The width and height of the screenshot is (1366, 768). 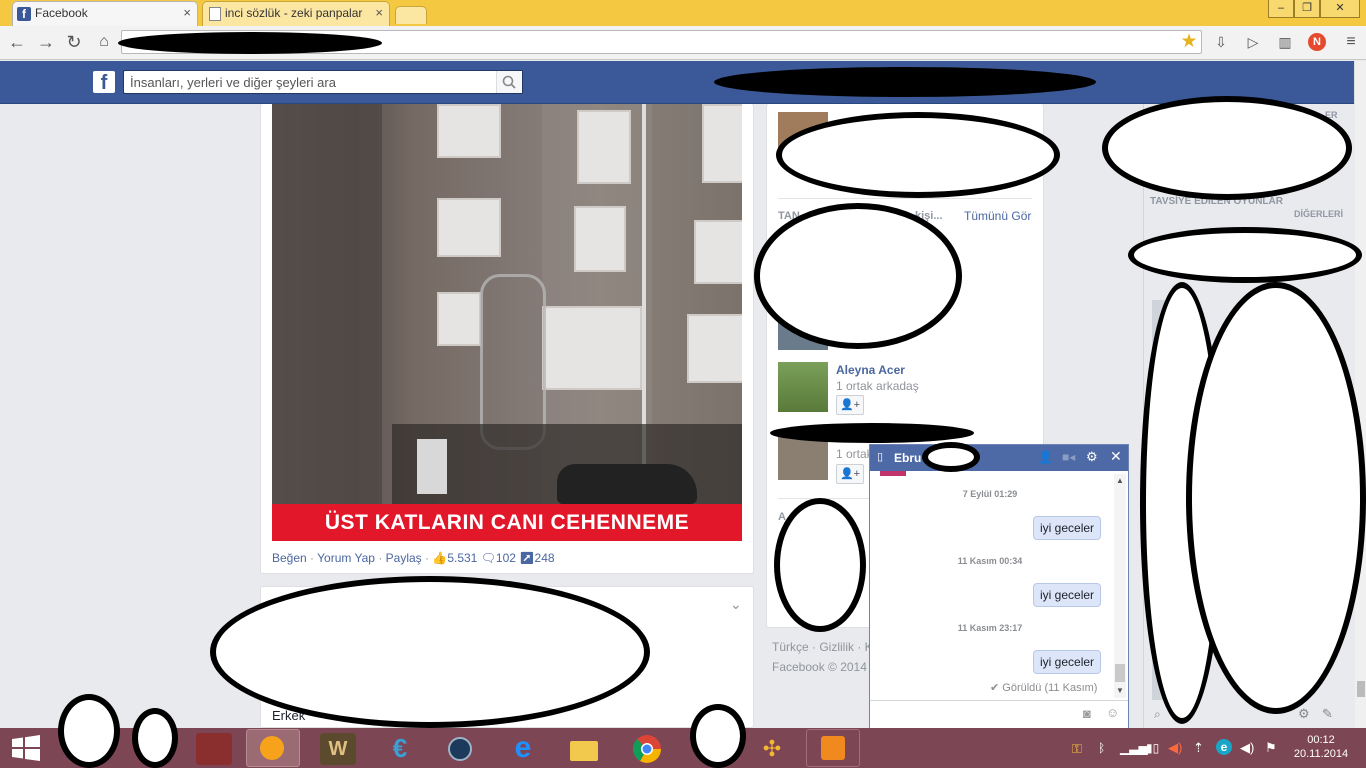 I want to click on chat-header: ▯ Ebru 👤 ■◂ ⚙ ✕, so click(x=999, y=458).